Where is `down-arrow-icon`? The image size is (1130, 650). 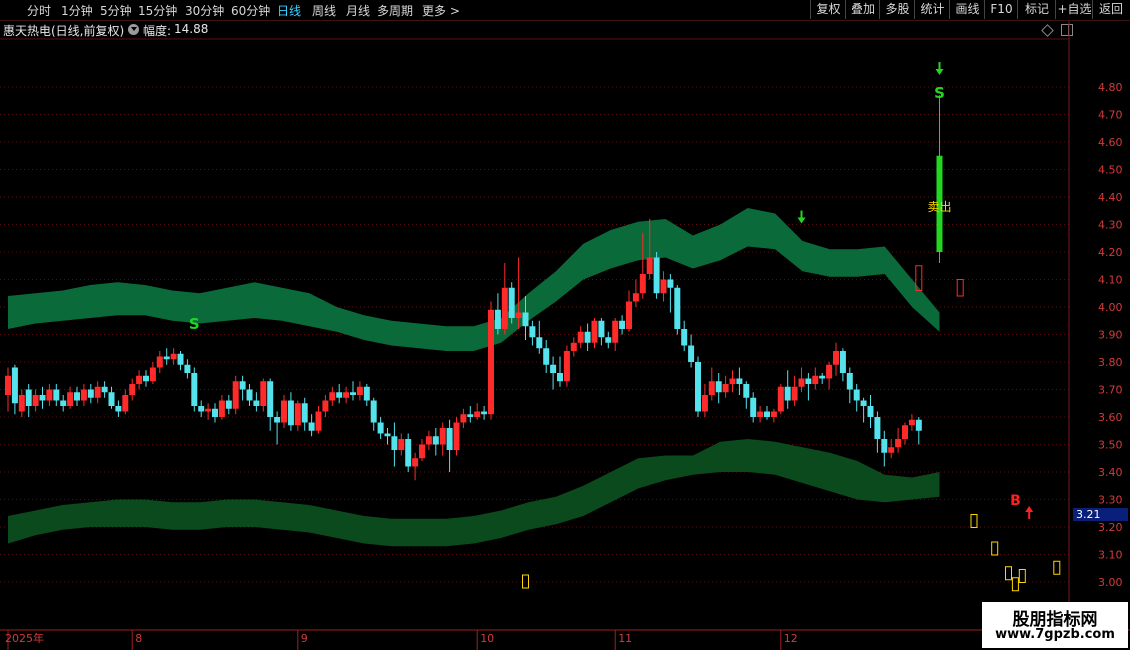
down-arrow-icon is located at coordinates (801, 217).